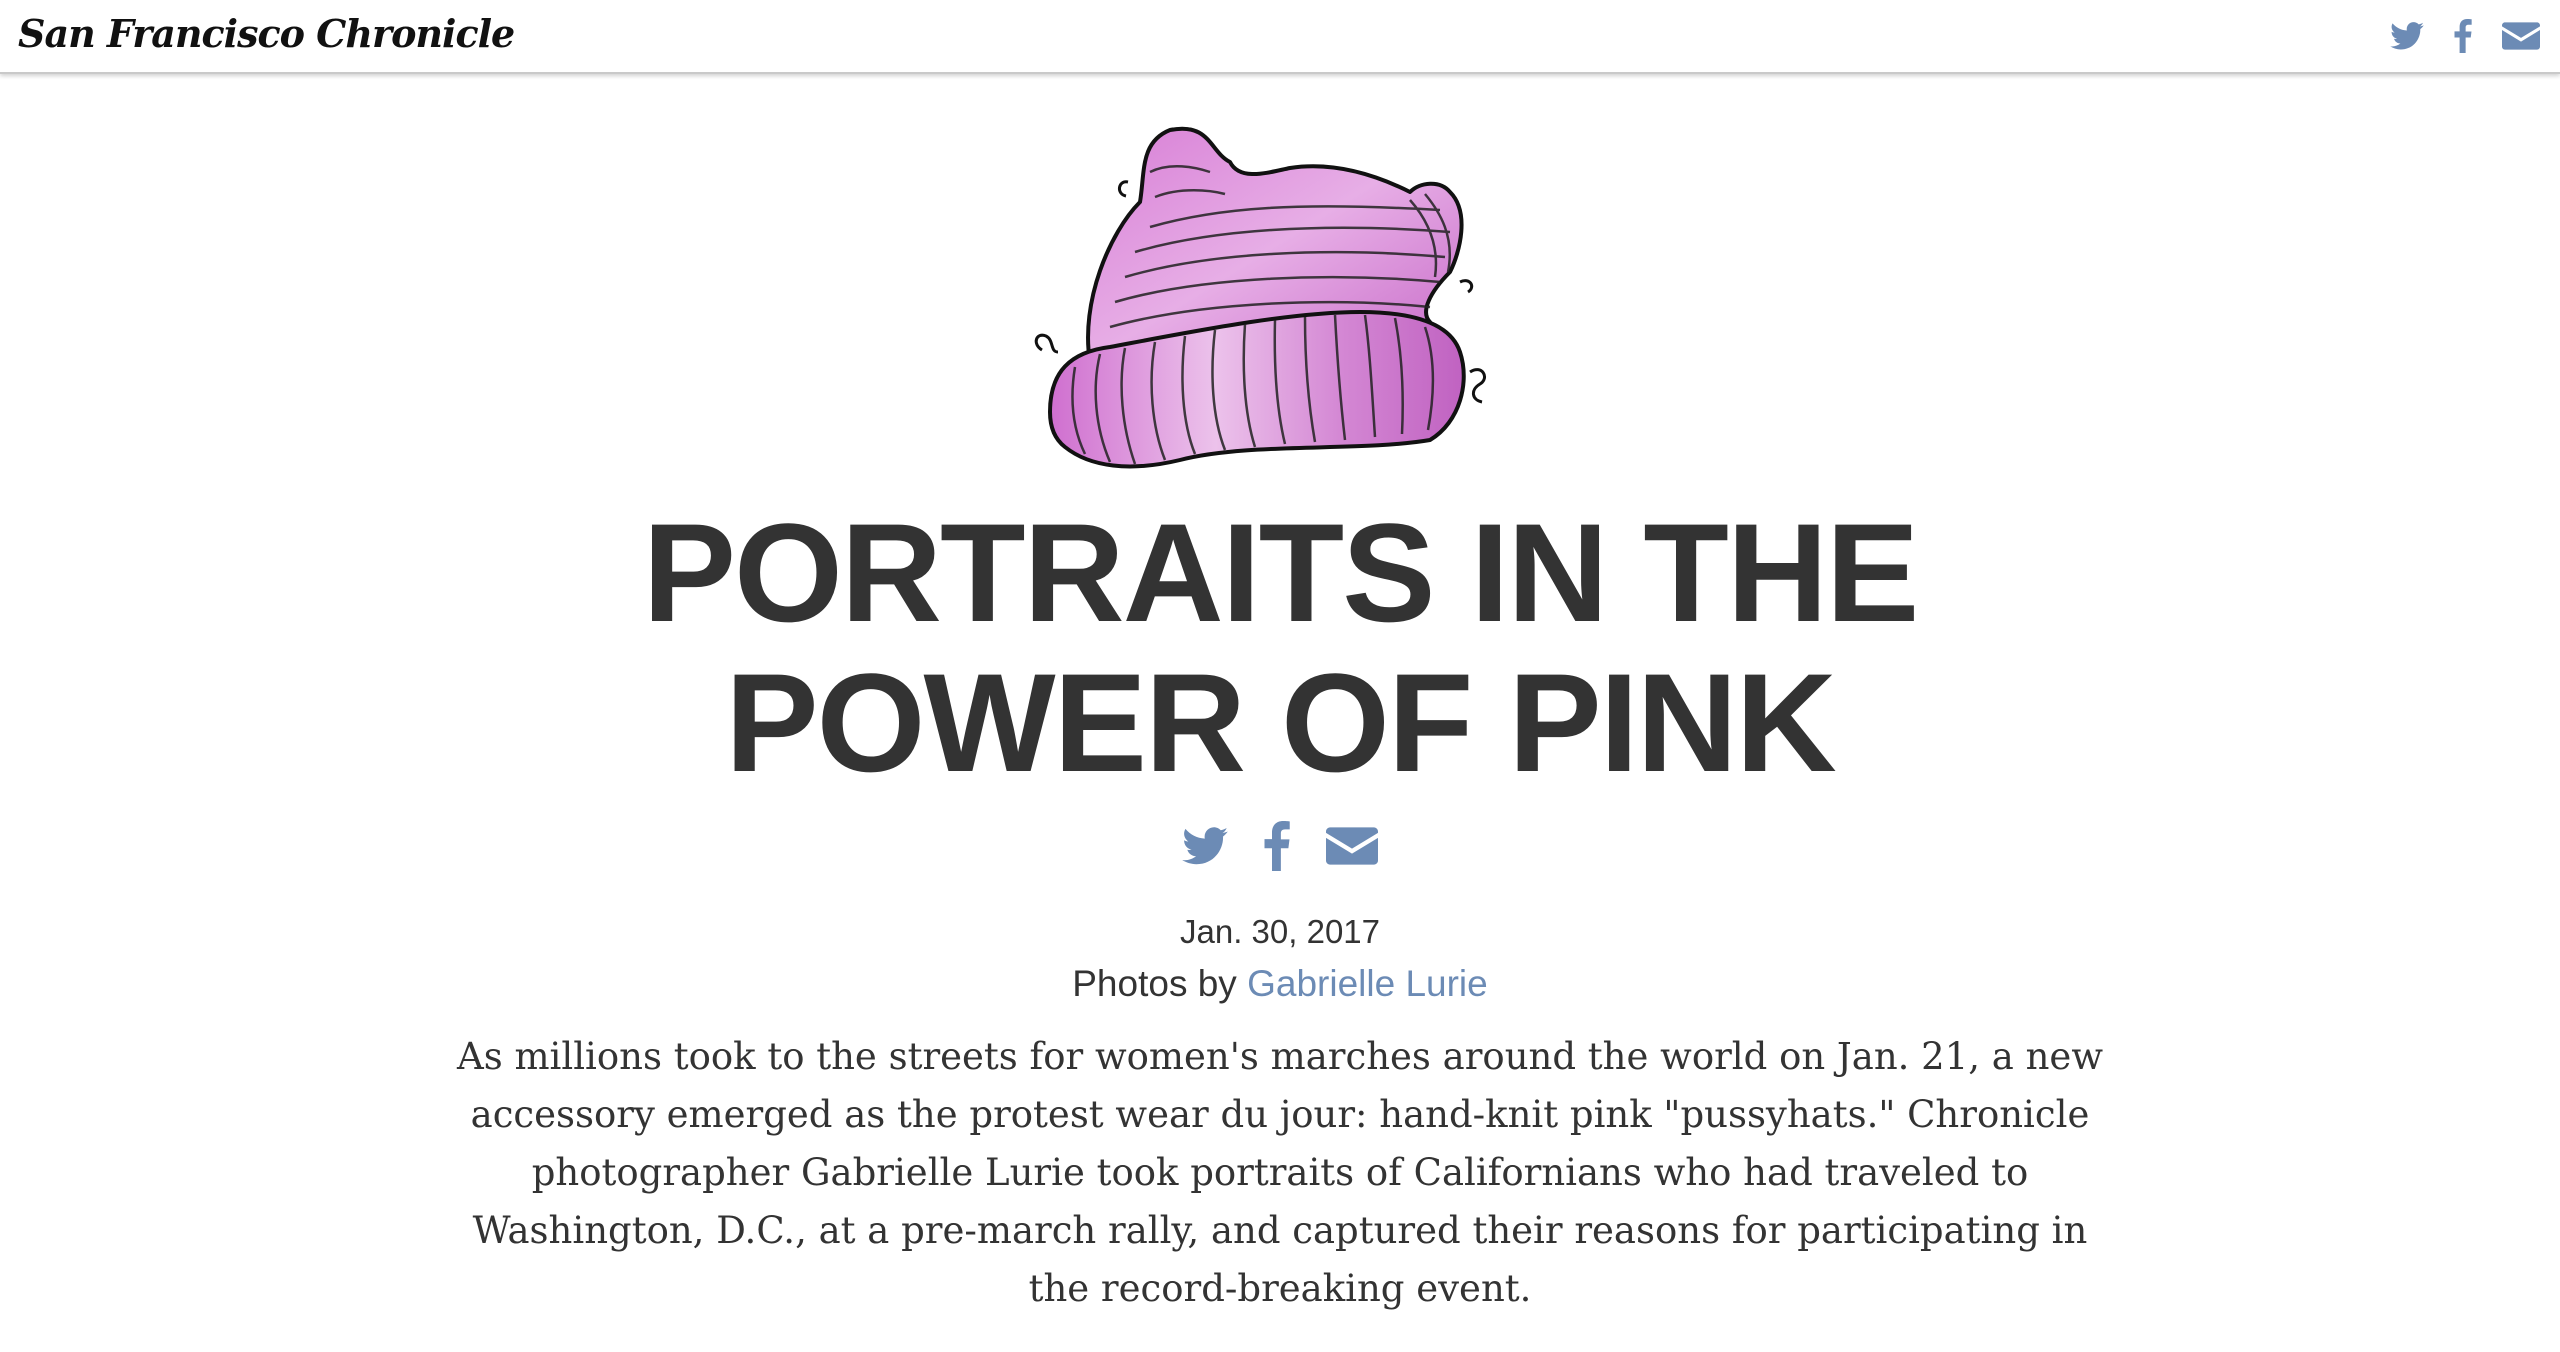 The width and height of the screenshot is (2560, 1352). What do you see at coordinates (1160, 983) in the screenshot?
I see `byline-prefix: Photos by` at bounding box center [1160, 983].